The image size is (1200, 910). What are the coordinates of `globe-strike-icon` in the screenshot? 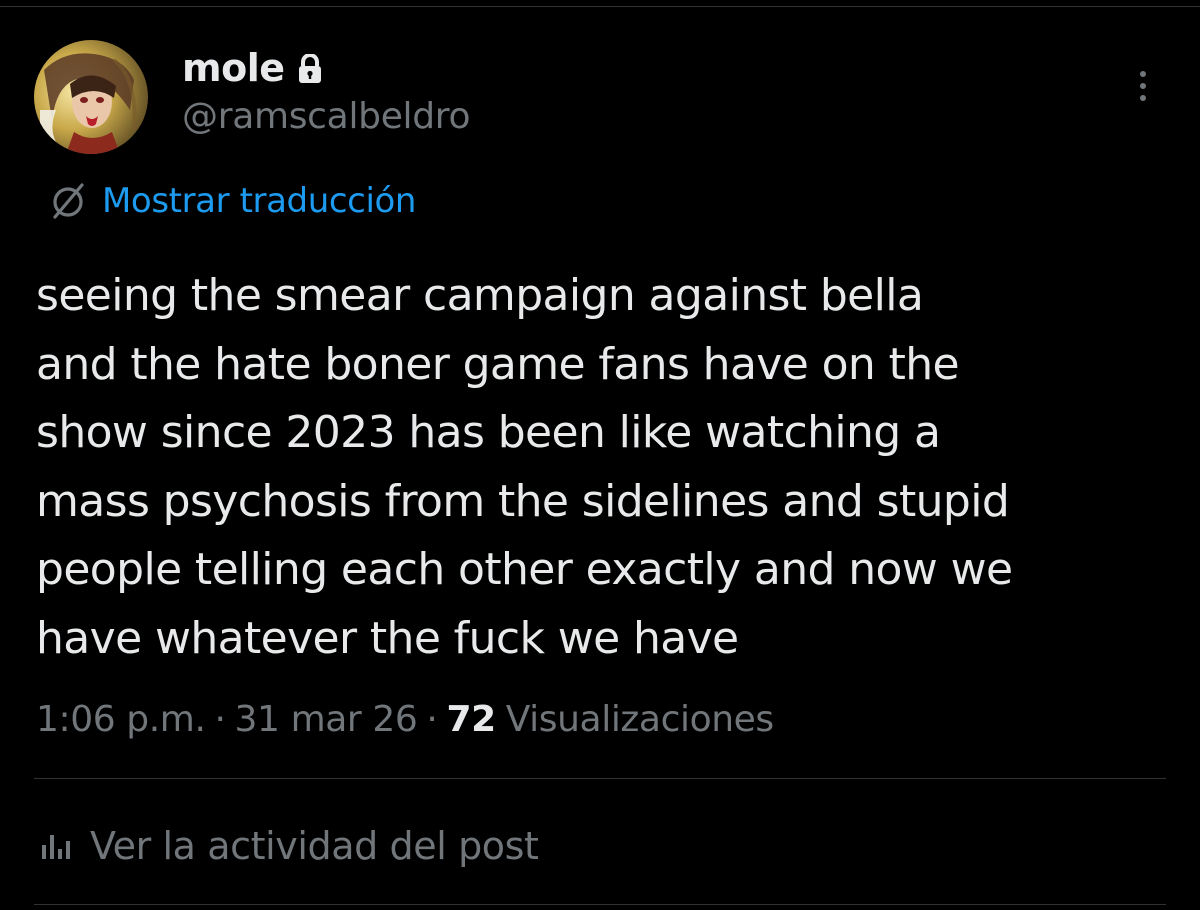 It's located at (68, 201).